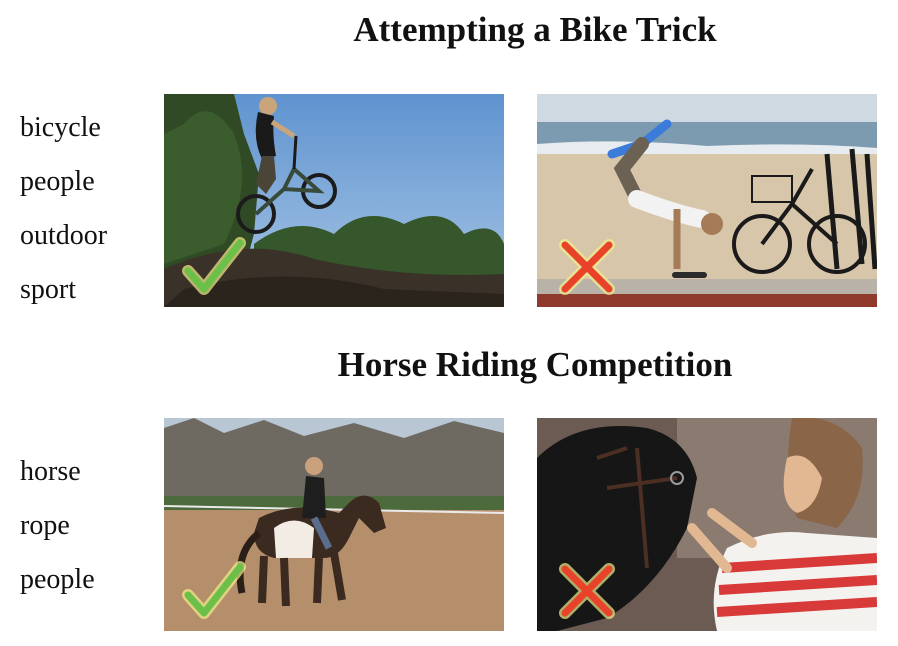 This screenshot has width=898, height=646. I want to click on tag-label: rope, so click(45, 525).